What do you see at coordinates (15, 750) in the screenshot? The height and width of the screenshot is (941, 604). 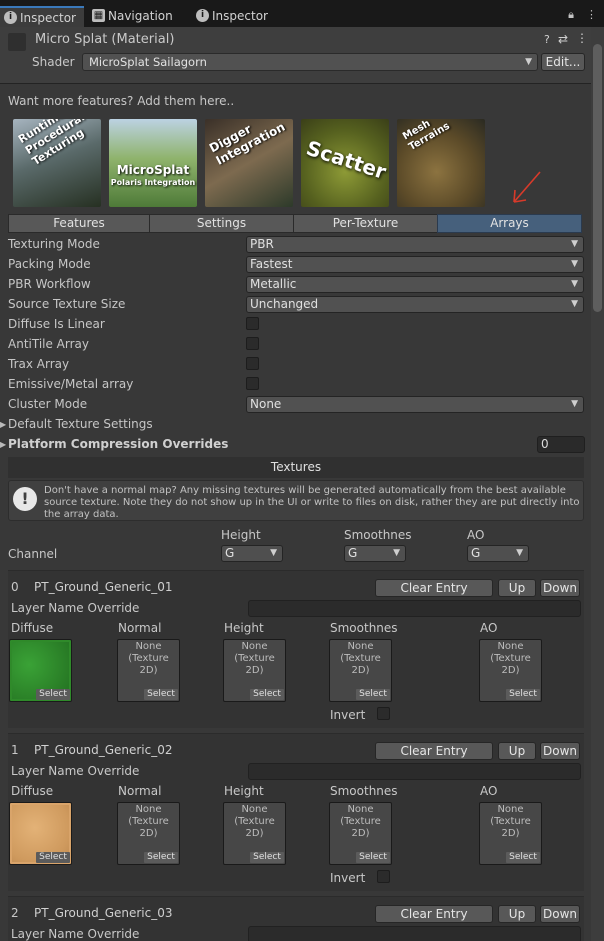 I see `entry-index: 1` at bounding box center [15, 750].